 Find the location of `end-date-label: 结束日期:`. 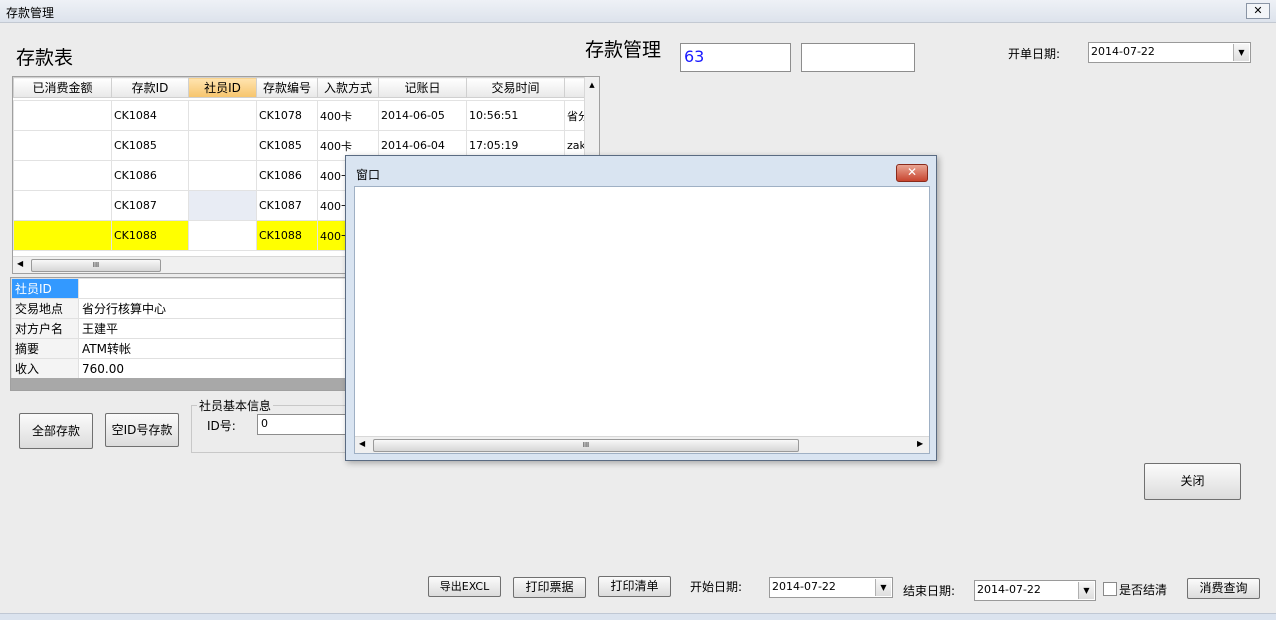

end-date-label: 结束日期: is located at coordinates (929, 591).